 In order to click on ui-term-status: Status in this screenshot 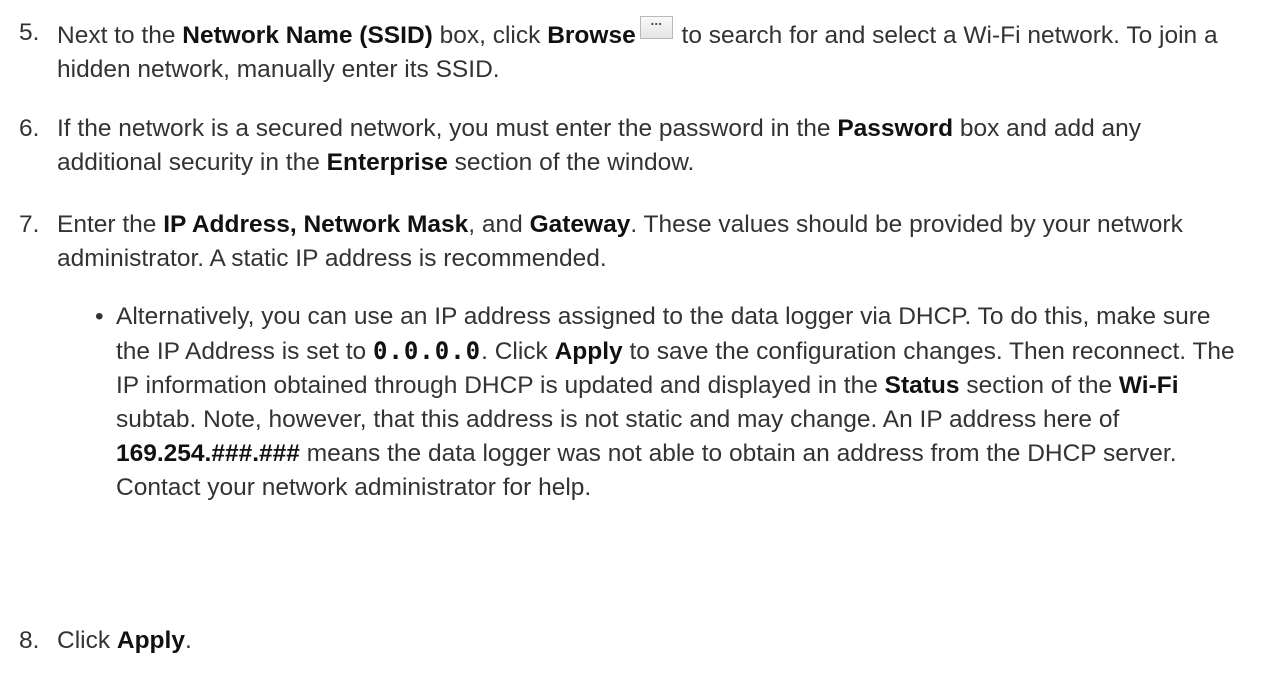, I will do `click(922, 385)`.